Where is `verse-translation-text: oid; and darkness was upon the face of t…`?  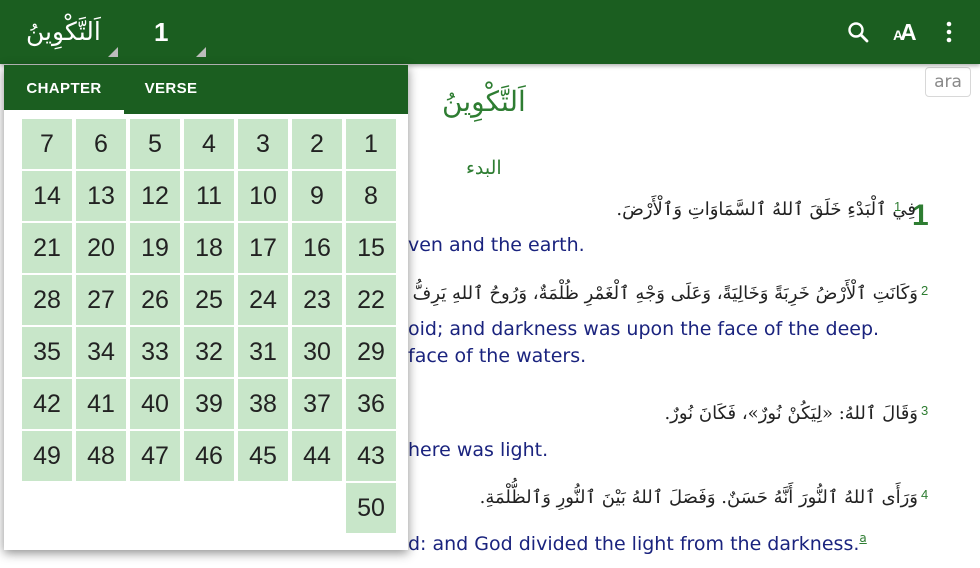
verse-translation-text: oid; and darkness was upon the face of t… is located at coordinates (644, 329).